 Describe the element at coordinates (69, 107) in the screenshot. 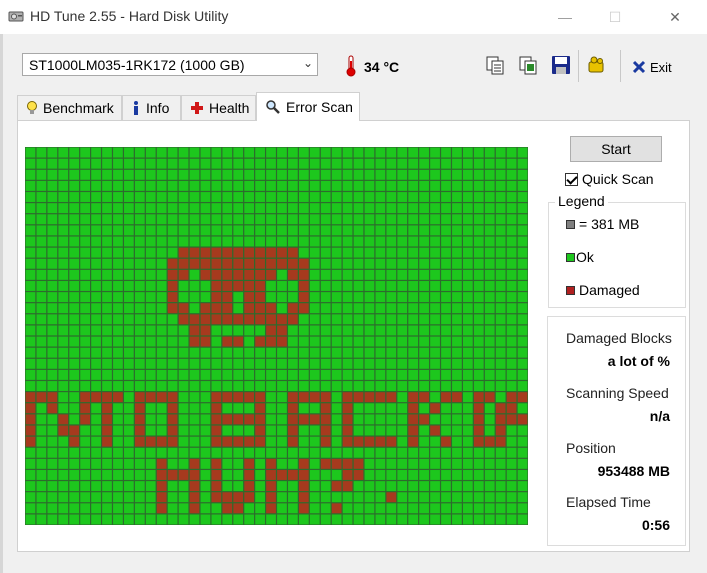

I see `tab-benchmark: Benchmark` at that location.